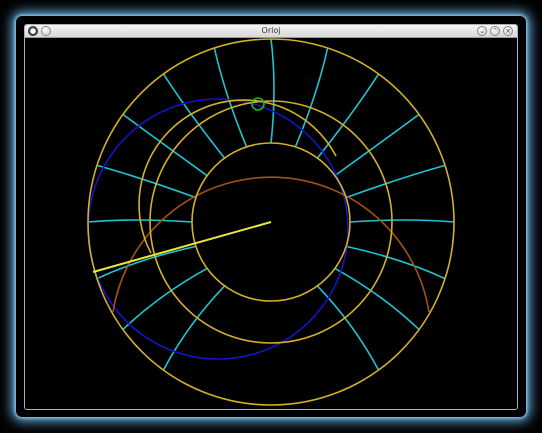 The width and height of the screenshot is (542, 433). I want to click on minimize-icon: ⌄, so click(482, 31).